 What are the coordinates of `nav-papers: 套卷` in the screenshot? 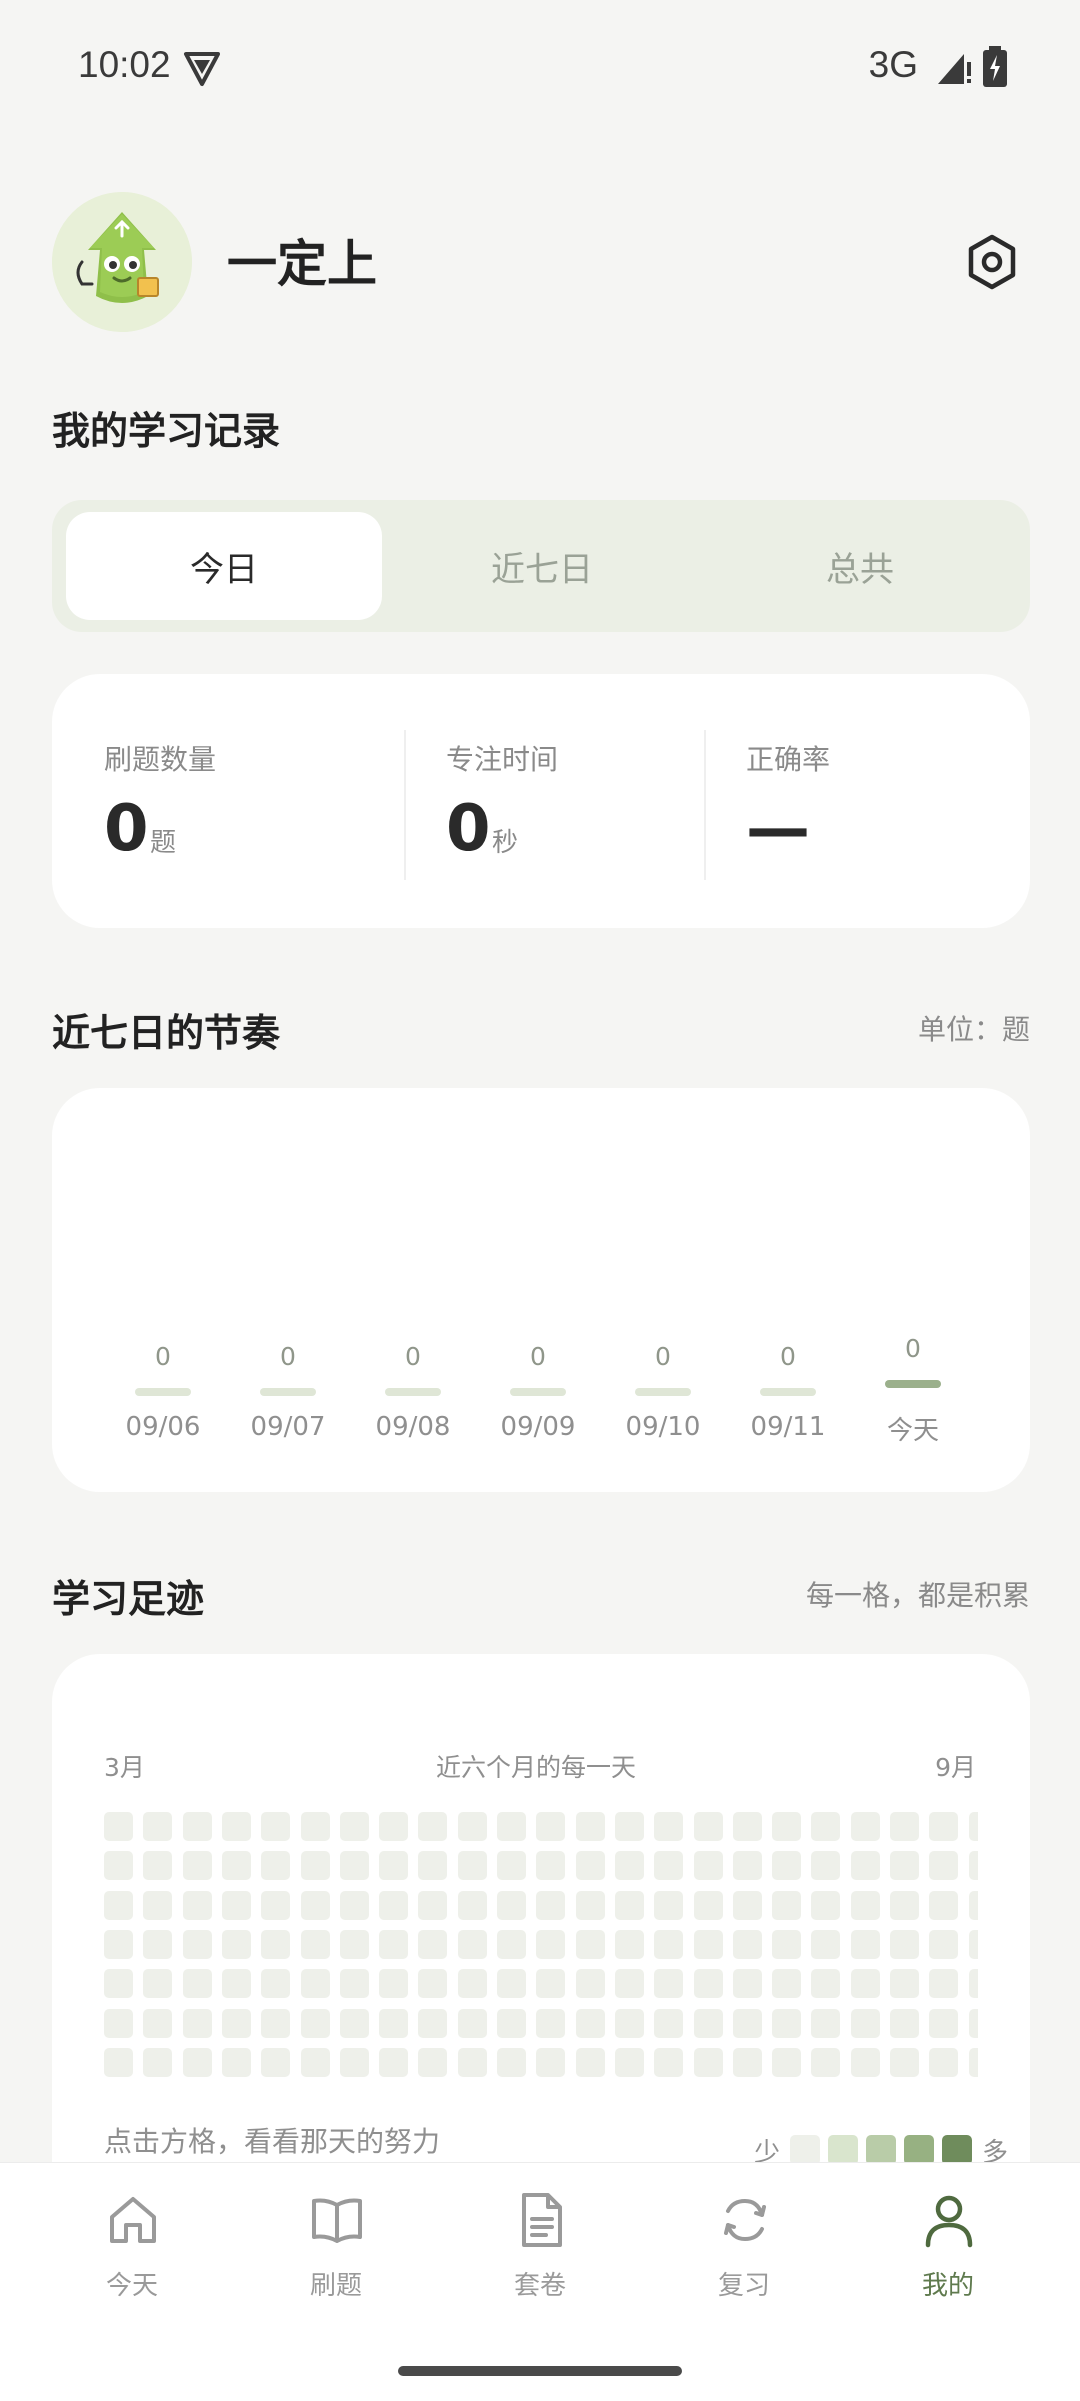 It's located at (540, 2251).